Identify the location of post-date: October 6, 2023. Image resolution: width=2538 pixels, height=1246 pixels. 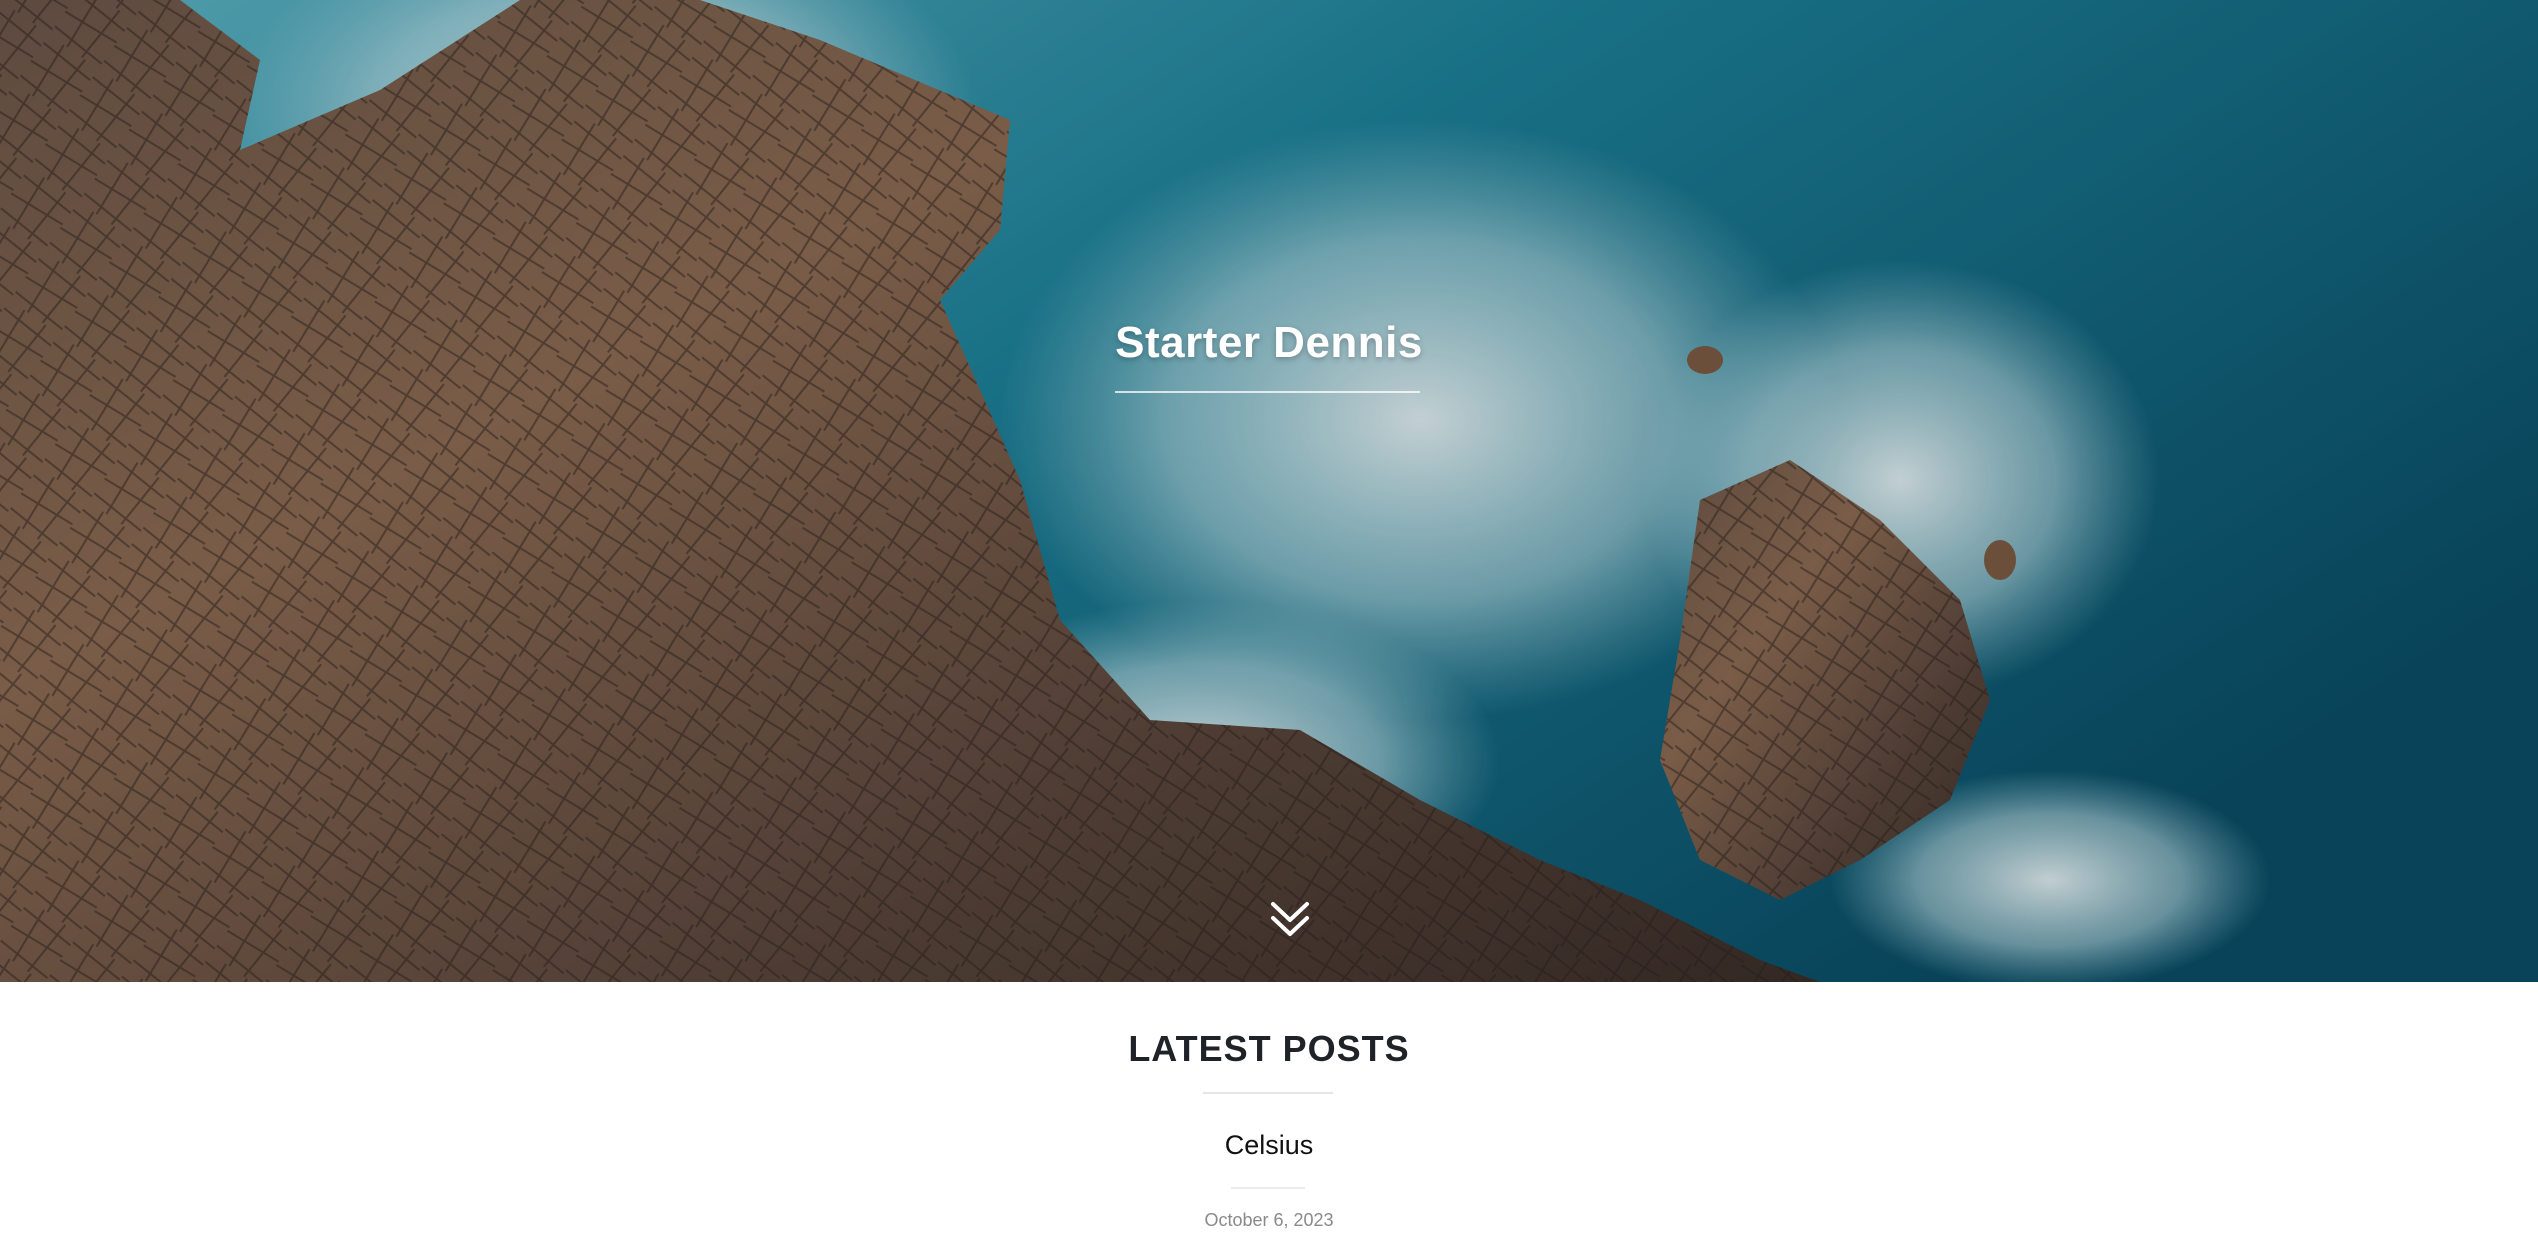
(1269, 1220).